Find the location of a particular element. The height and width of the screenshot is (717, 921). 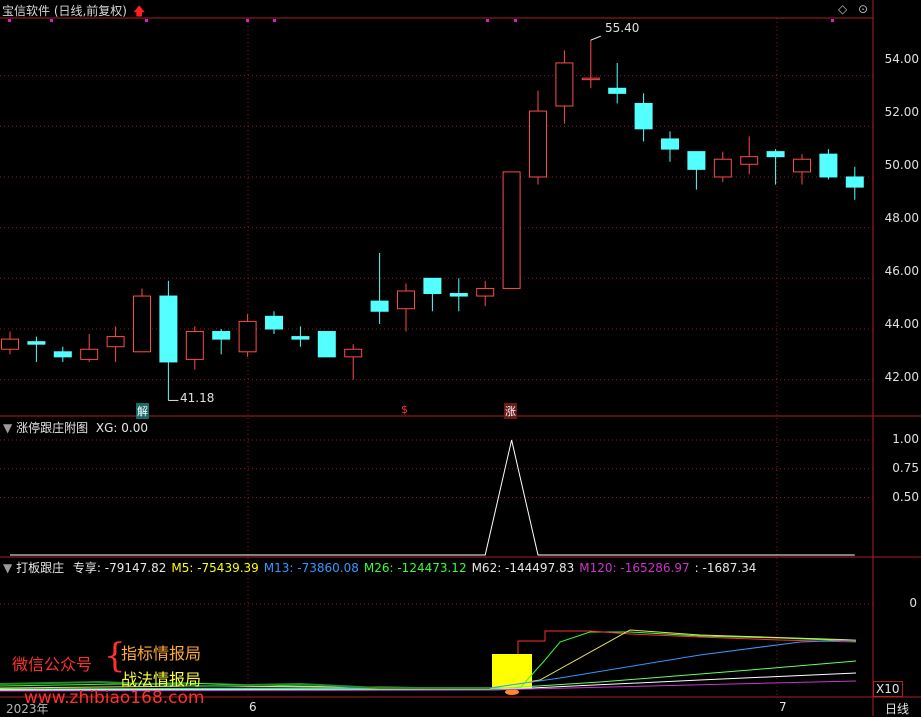

sub1-tick: 0.75 is located at coordinates (905, 468).